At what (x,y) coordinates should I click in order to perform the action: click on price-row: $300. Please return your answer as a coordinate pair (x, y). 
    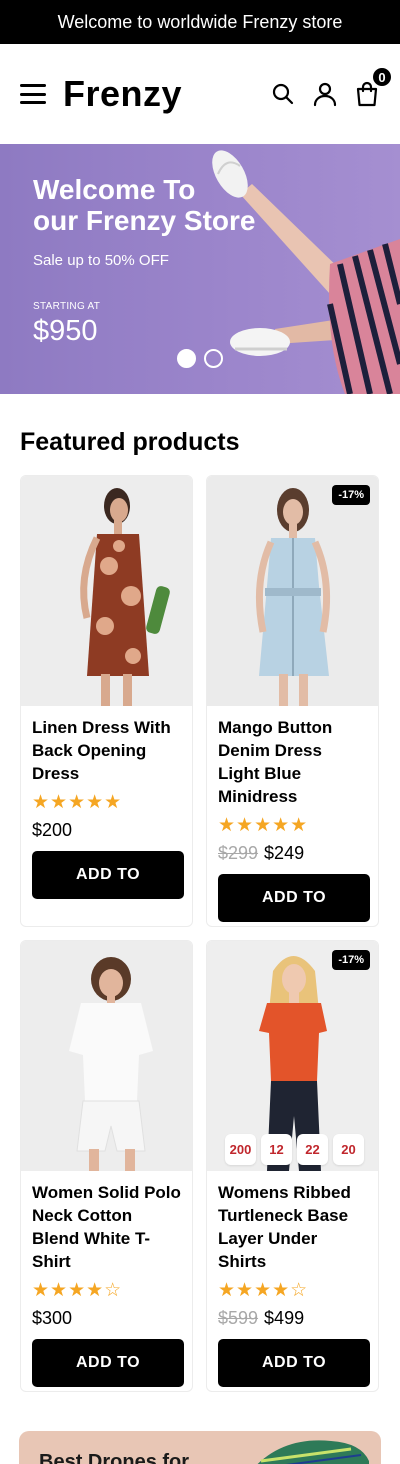
    Looking at the image, I should click on (107, 1318).